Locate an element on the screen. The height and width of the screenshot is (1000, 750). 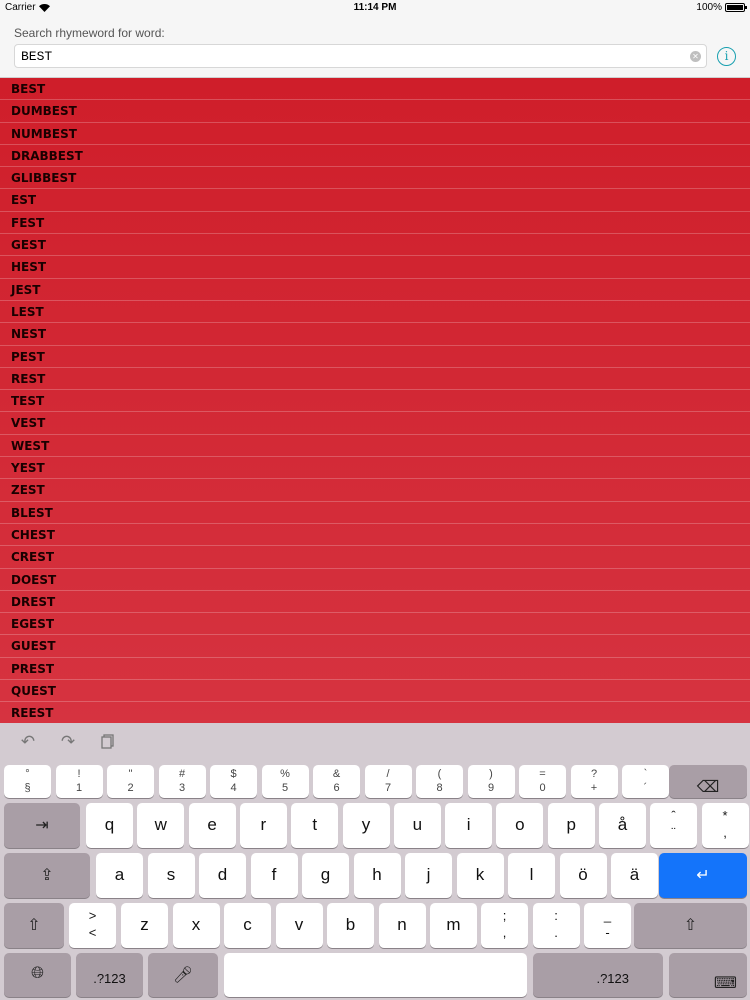
result-row: VEST is located at coordinates (375, 423).